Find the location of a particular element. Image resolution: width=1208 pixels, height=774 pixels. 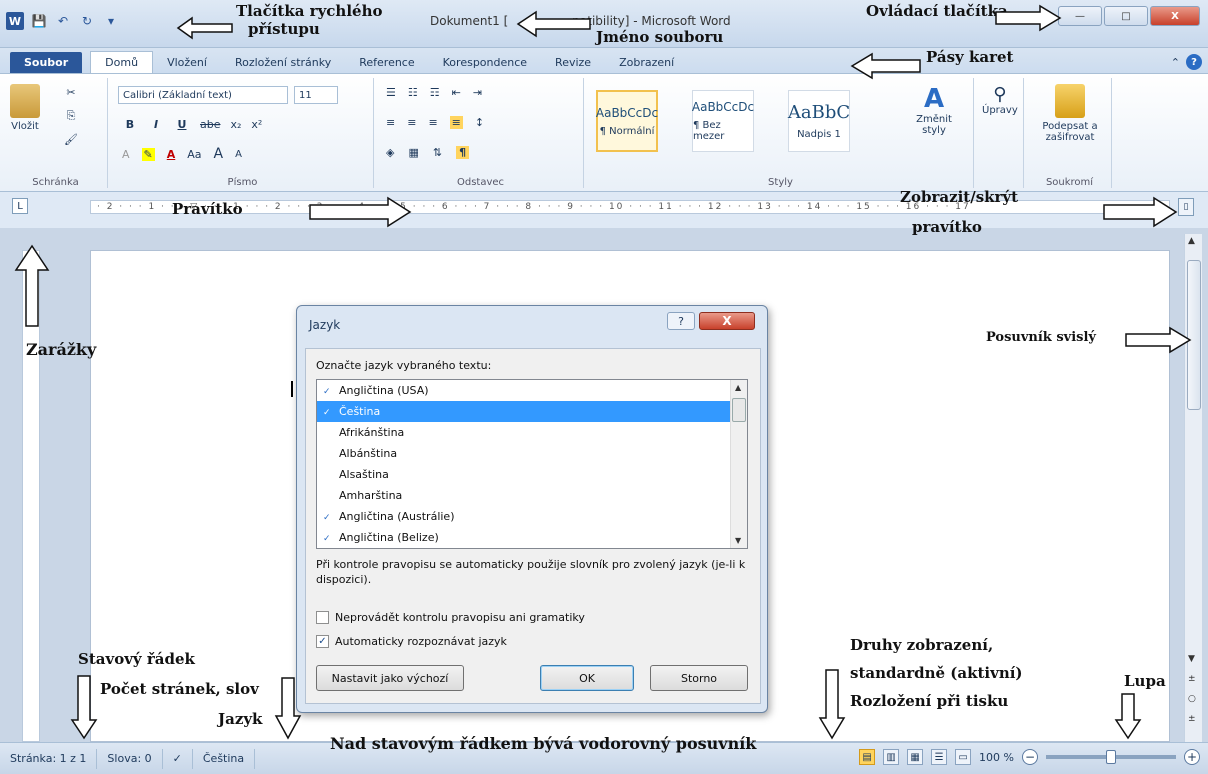

arrow-qat is located at coordinates (204, 28).